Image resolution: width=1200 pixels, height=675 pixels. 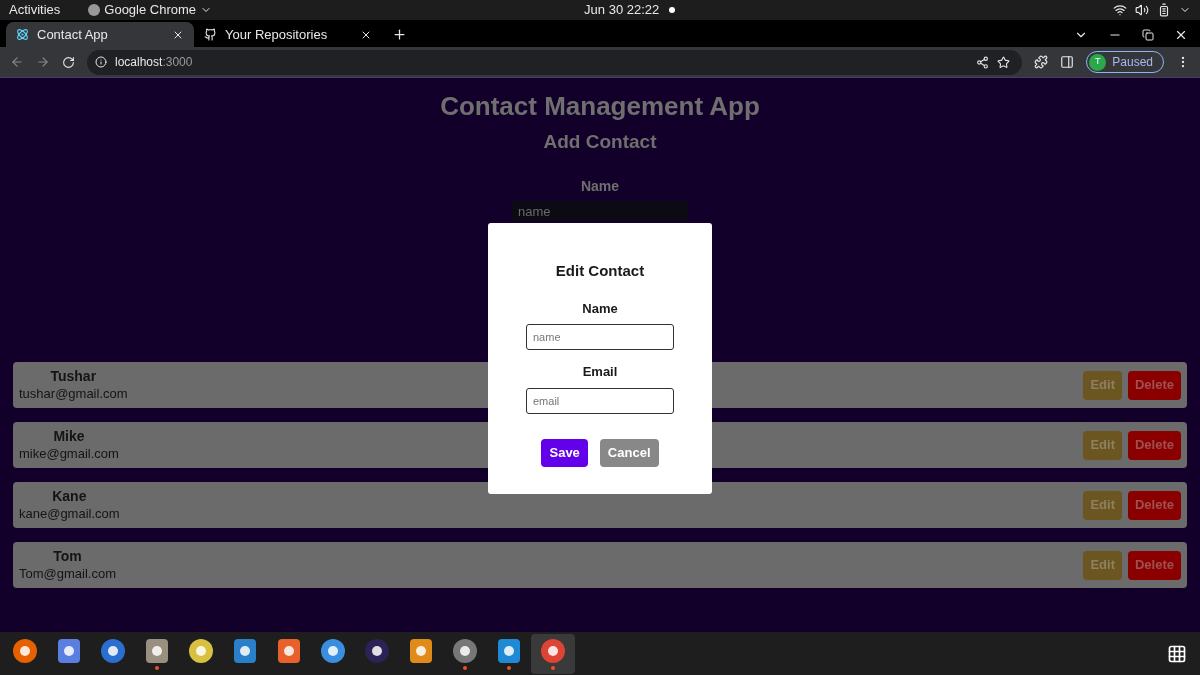 I want to click on site-info-icon, so click(x=101, y=62).